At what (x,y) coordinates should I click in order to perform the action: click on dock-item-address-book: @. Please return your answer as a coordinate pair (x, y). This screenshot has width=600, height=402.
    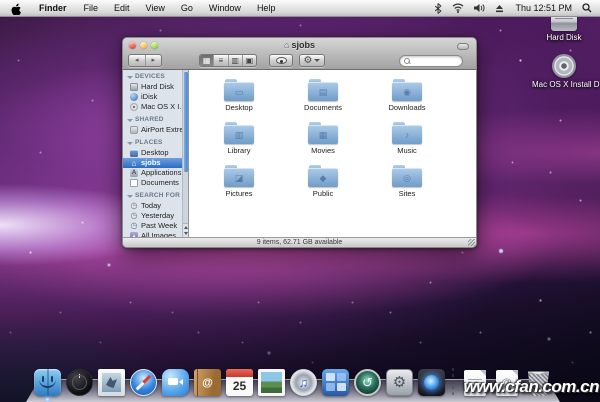
    Looking at the image, I should click on (207, 381).